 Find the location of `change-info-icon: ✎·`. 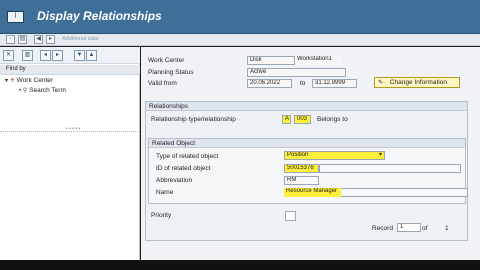

change-info-icon: ✎· is located at coordinates (382, 83).